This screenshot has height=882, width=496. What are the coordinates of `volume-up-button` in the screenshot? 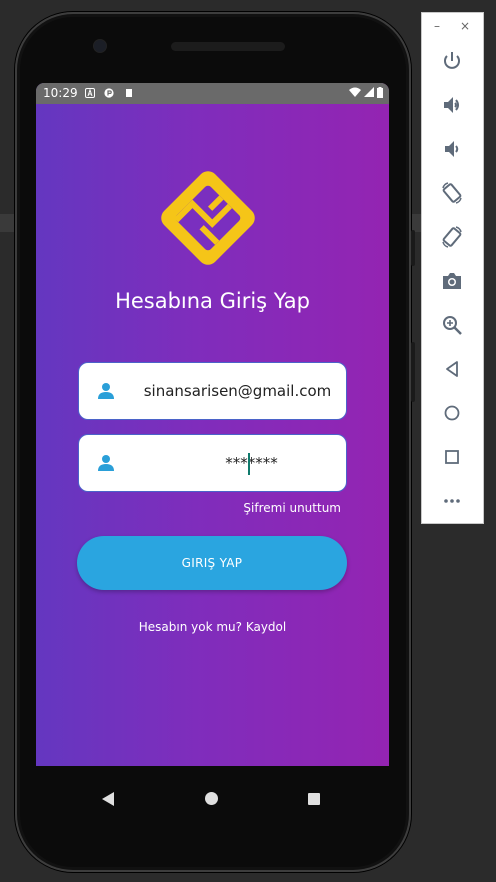 It's located at (452, 105).